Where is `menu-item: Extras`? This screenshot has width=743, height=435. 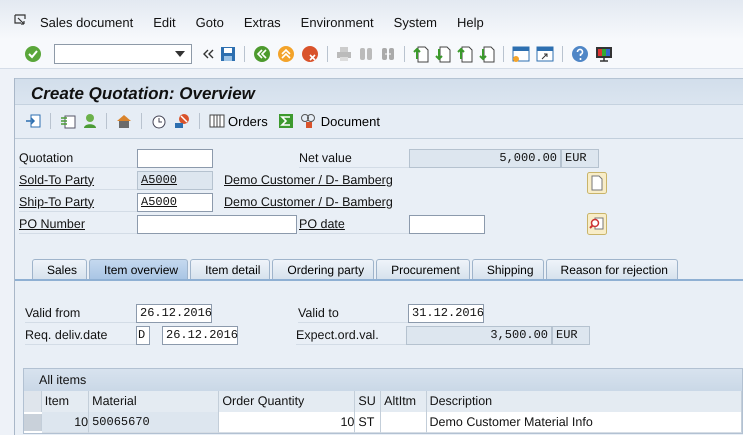
menu-item: Extras is located at coordinates (262, 22).